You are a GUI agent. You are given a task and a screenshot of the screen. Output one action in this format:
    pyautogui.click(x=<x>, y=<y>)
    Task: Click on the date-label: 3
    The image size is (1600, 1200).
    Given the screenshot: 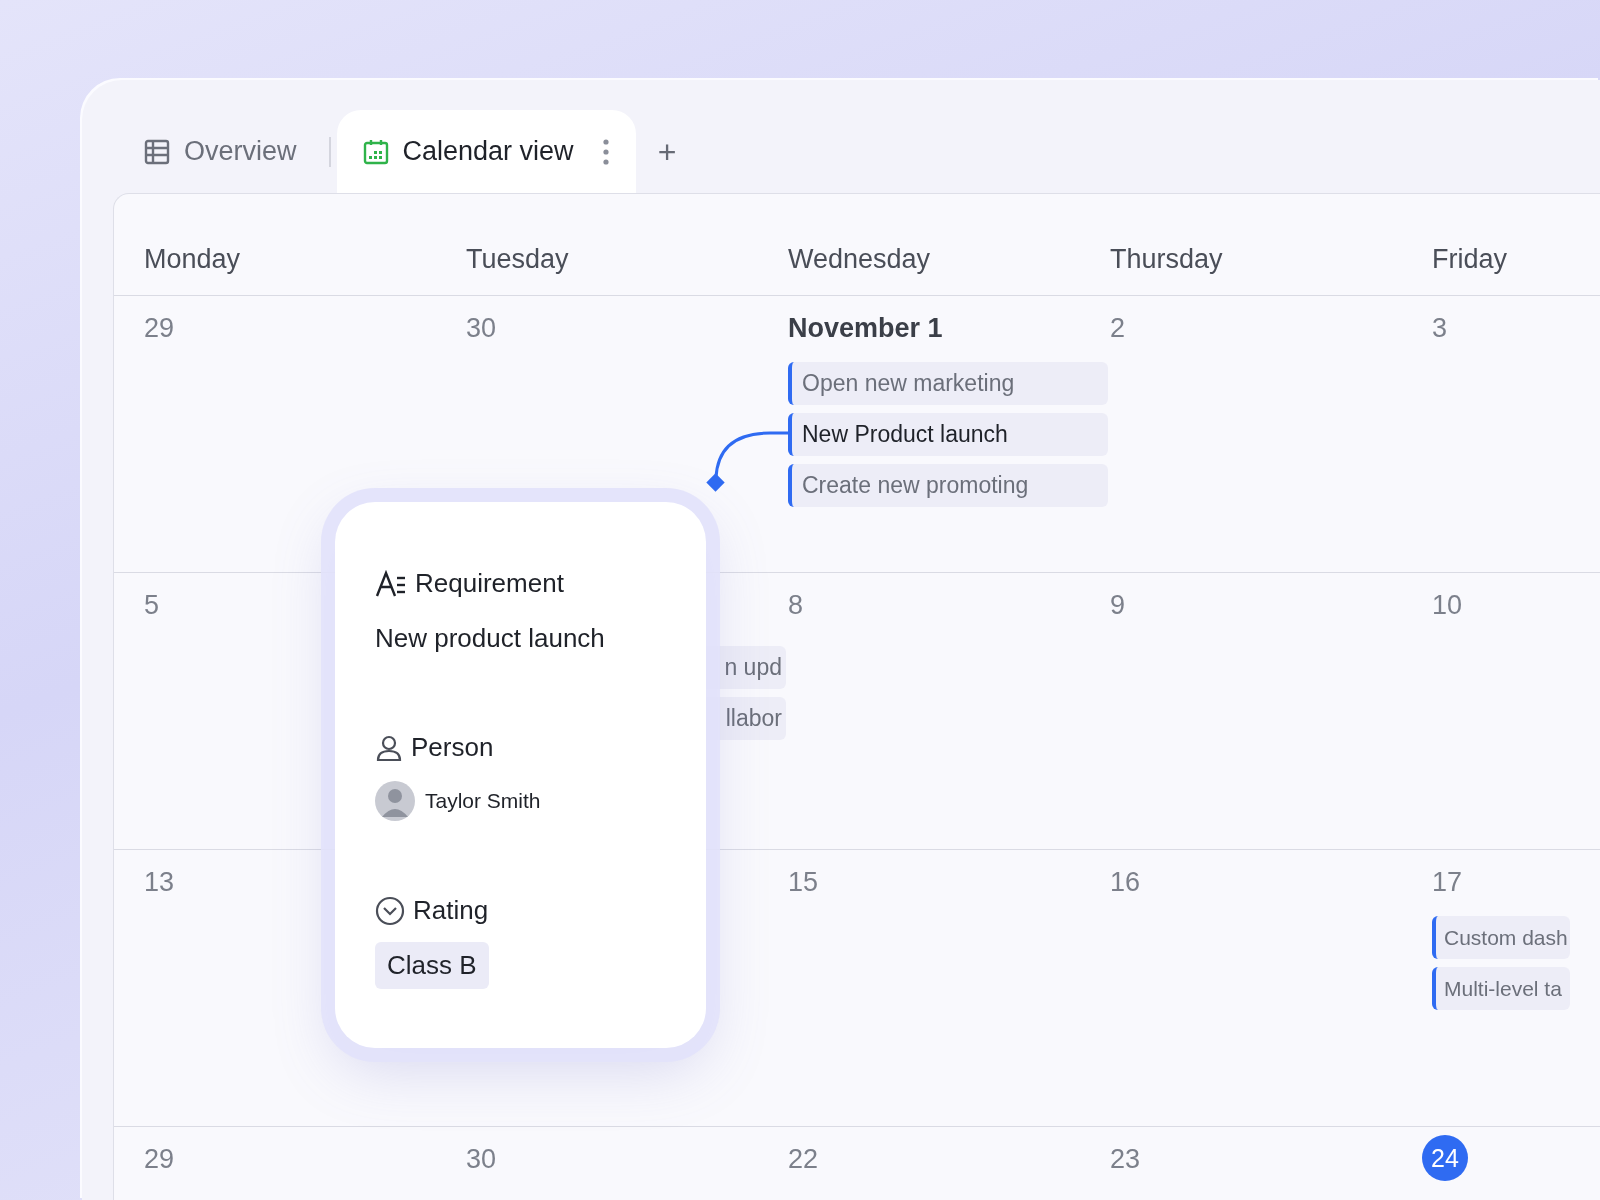 What is the action you would take?
    pyautogui.click(x=1440, y=328)
    